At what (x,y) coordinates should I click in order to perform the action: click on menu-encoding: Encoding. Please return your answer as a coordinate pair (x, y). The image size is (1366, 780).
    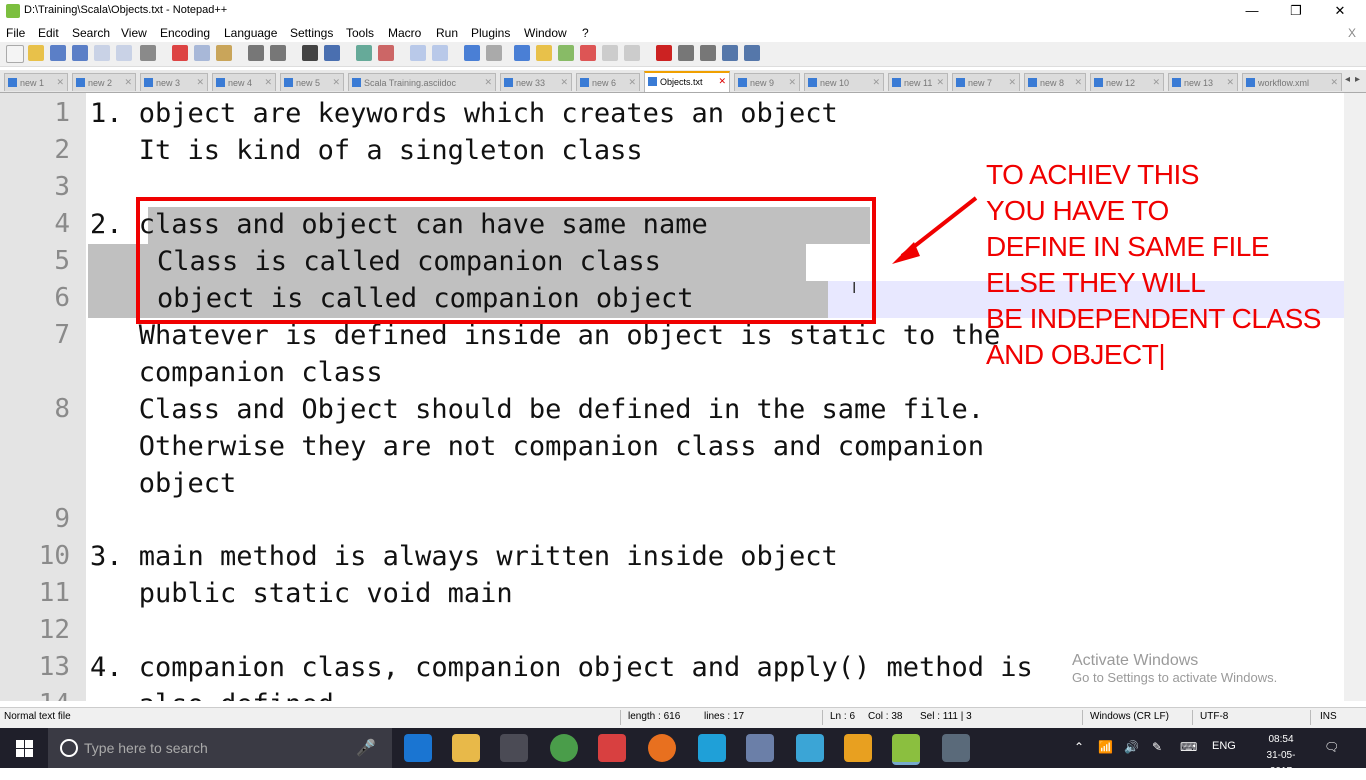
    Looking at the image, I should click on (185, 33).